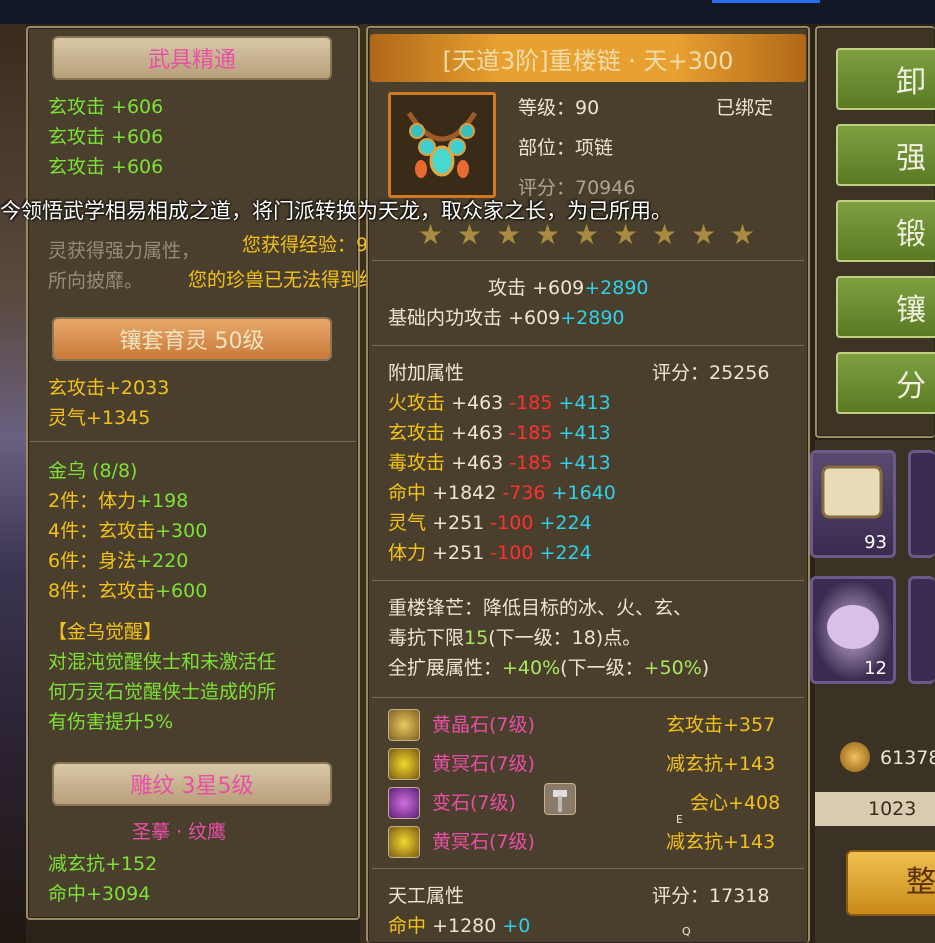 The image size is (935, 943). Describe the element at coordinates (679, 819) in the screenshot. I see `marker-e: E` at that location.